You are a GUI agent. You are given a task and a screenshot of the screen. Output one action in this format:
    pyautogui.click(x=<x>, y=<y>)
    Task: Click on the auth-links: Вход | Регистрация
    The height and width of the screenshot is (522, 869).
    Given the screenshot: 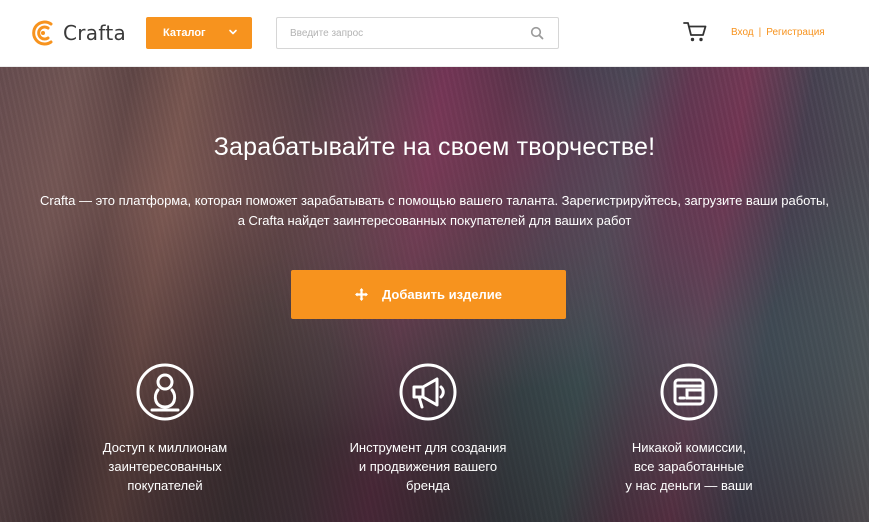 What is the action you would take?
    pyautogui.click(x=778, y=32)
    